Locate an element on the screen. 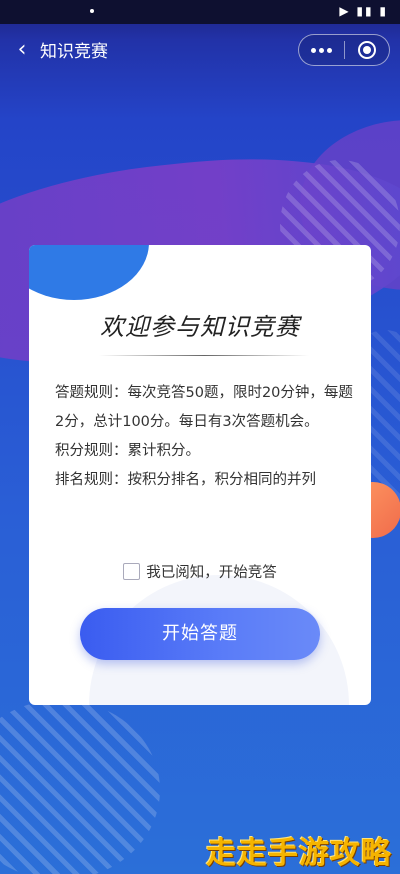 The image size is (400, 874). card-title: 欢迎参与知识竞赛 is located at coordinates (200, 327).